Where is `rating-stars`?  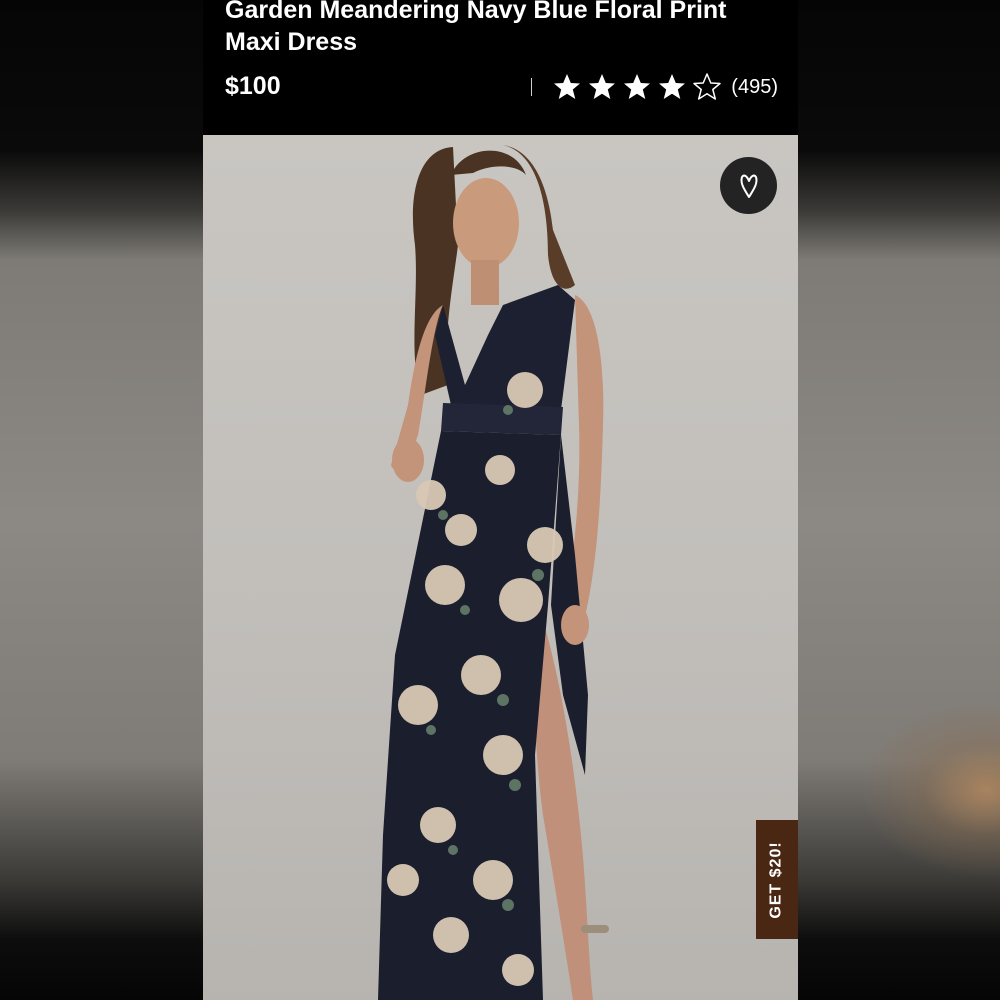
rating-stars is located at coordinates (639, 87).